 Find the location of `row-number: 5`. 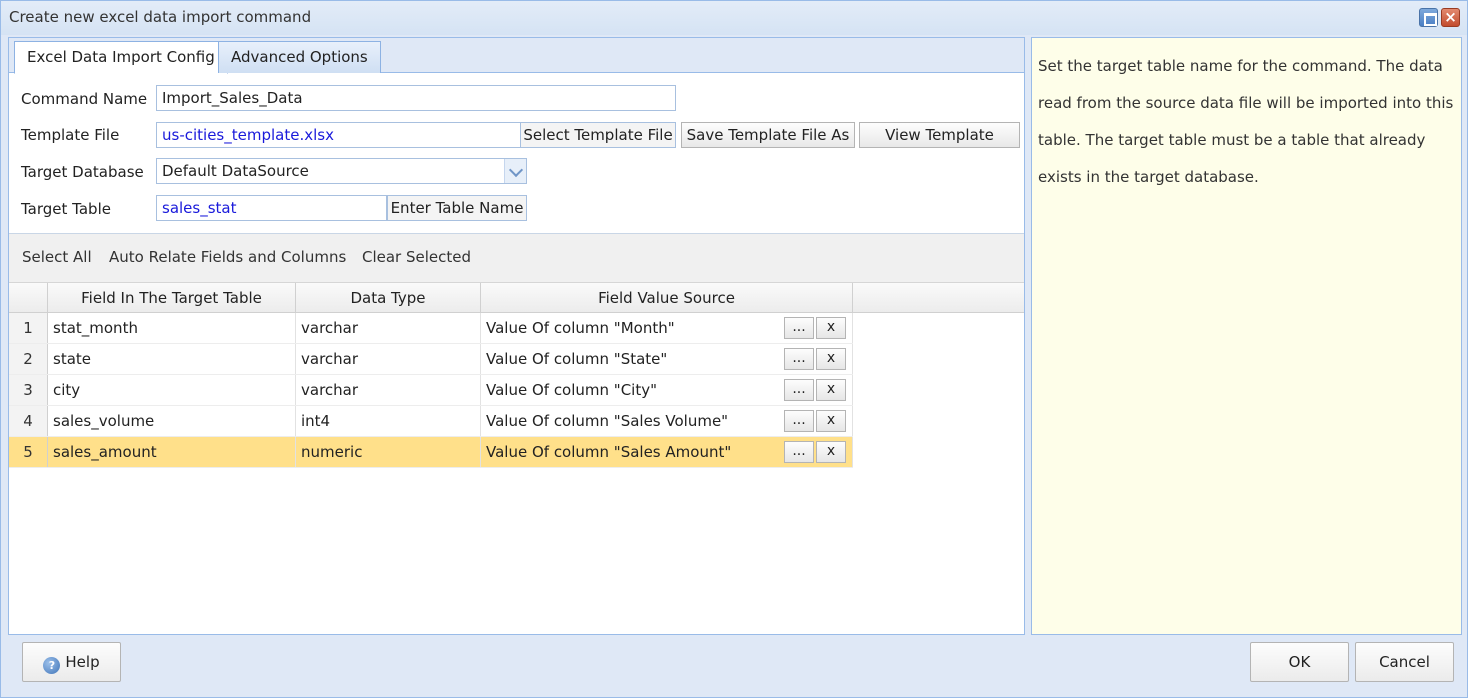

row-number: 5 is located at coordinates (28, 452).